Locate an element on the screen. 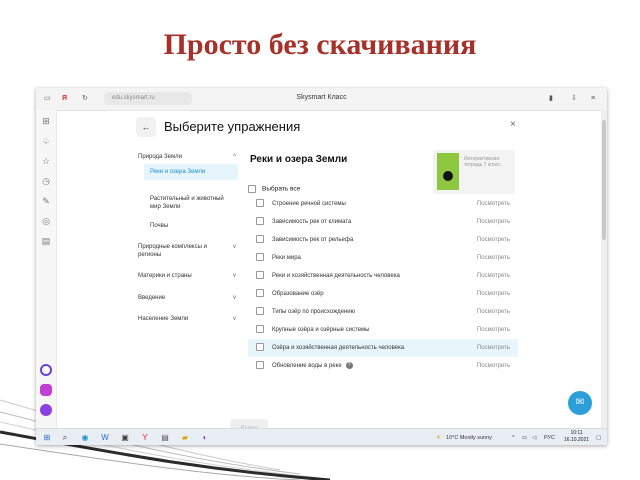 This screenshot has height=480, width=640. back-button: ← is located at coordinates (146, 127).